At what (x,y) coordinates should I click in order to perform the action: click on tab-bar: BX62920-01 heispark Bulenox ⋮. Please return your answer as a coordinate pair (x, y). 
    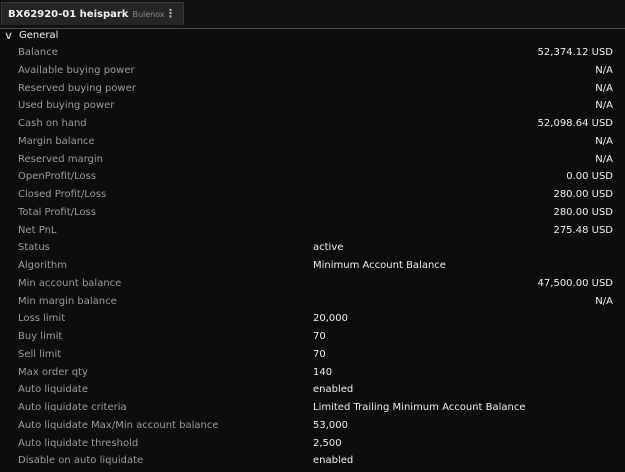
    Looking at the image, I should click on (312, 14).